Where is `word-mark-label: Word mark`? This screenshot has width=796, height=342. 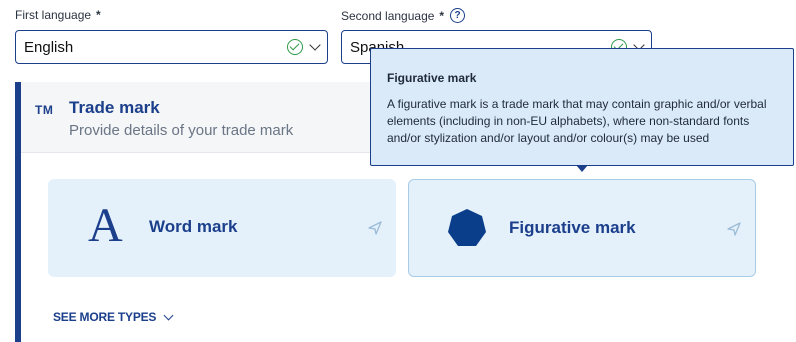
word-mark-label: Word mark is located at coordinates (193, 226).